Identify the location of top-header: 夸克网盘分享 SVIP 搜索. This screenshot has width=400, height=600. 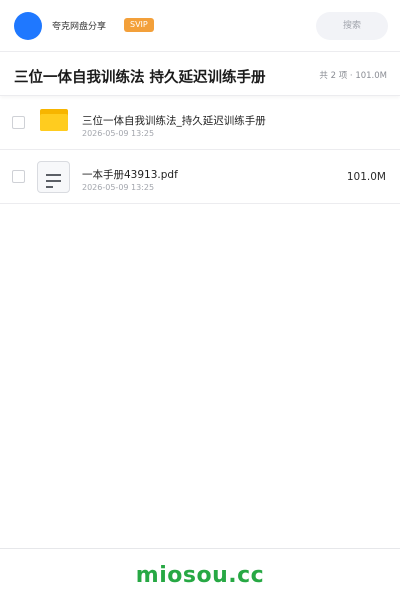
(200, 26).